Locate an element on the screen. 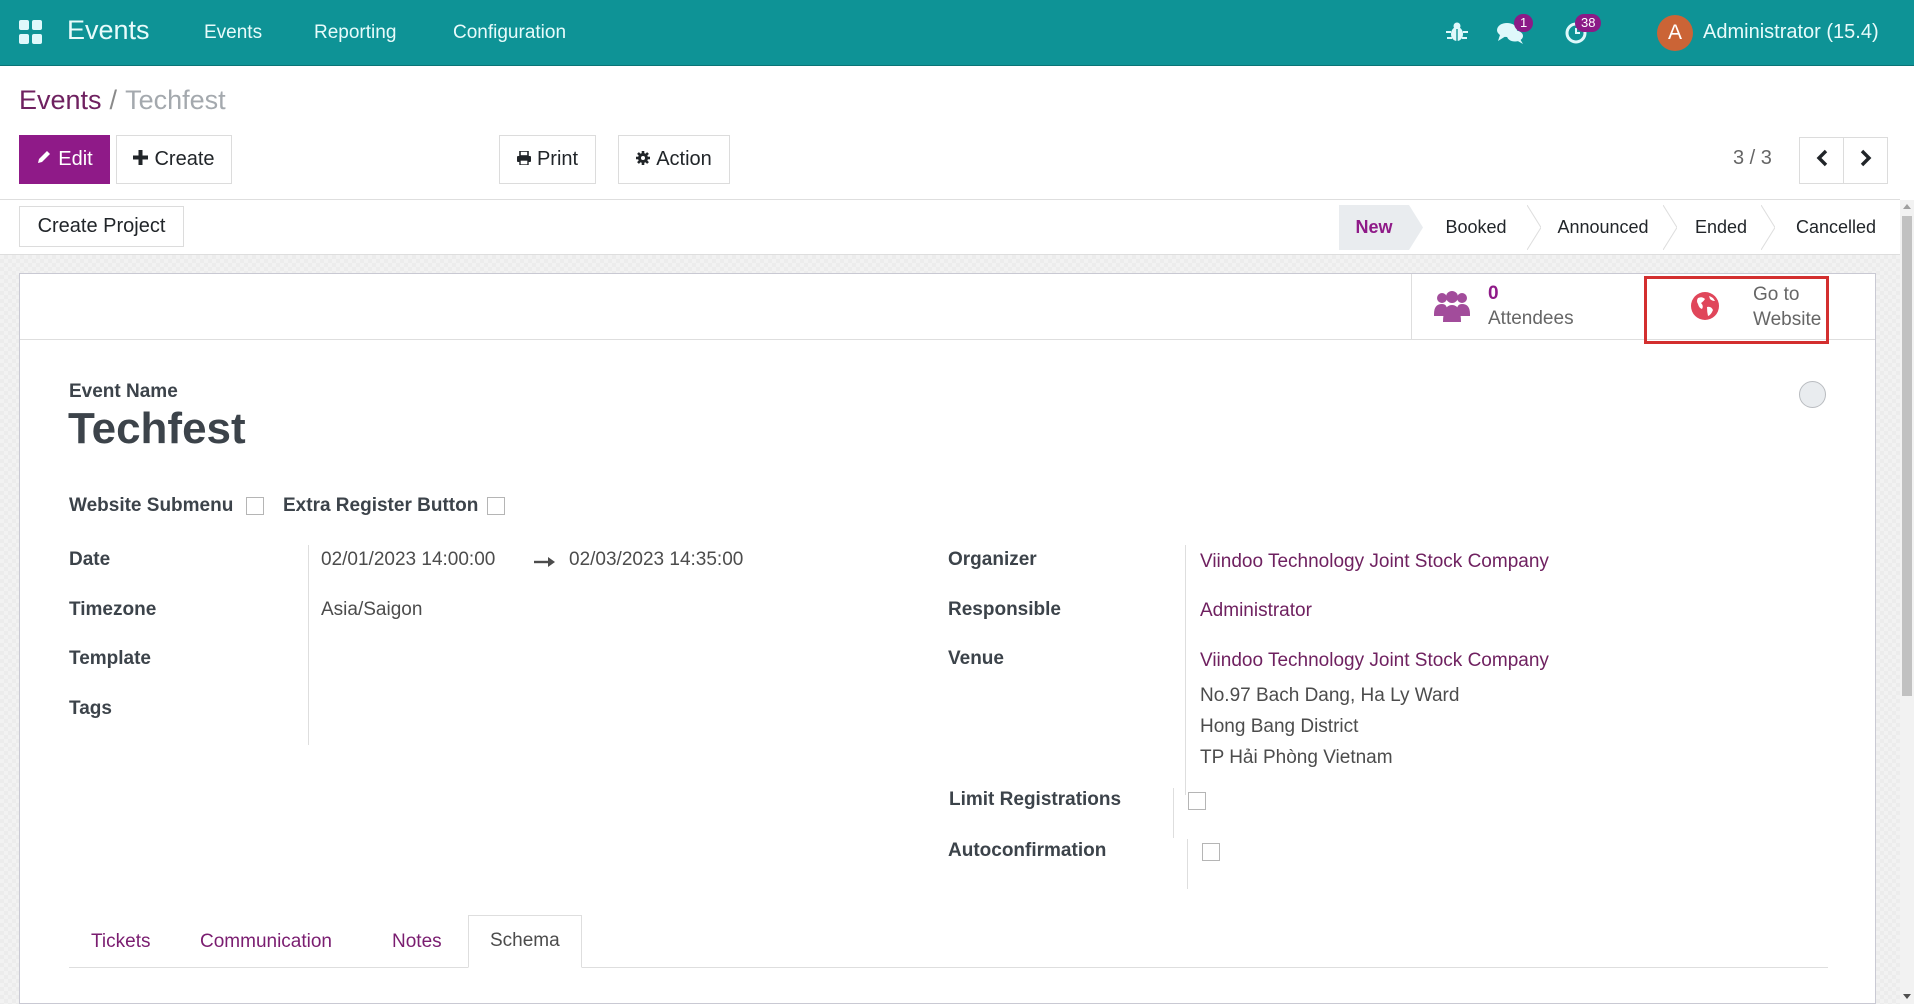 The image size is (1914, 1004). bug-icon is located at coordinates (1457, 32).